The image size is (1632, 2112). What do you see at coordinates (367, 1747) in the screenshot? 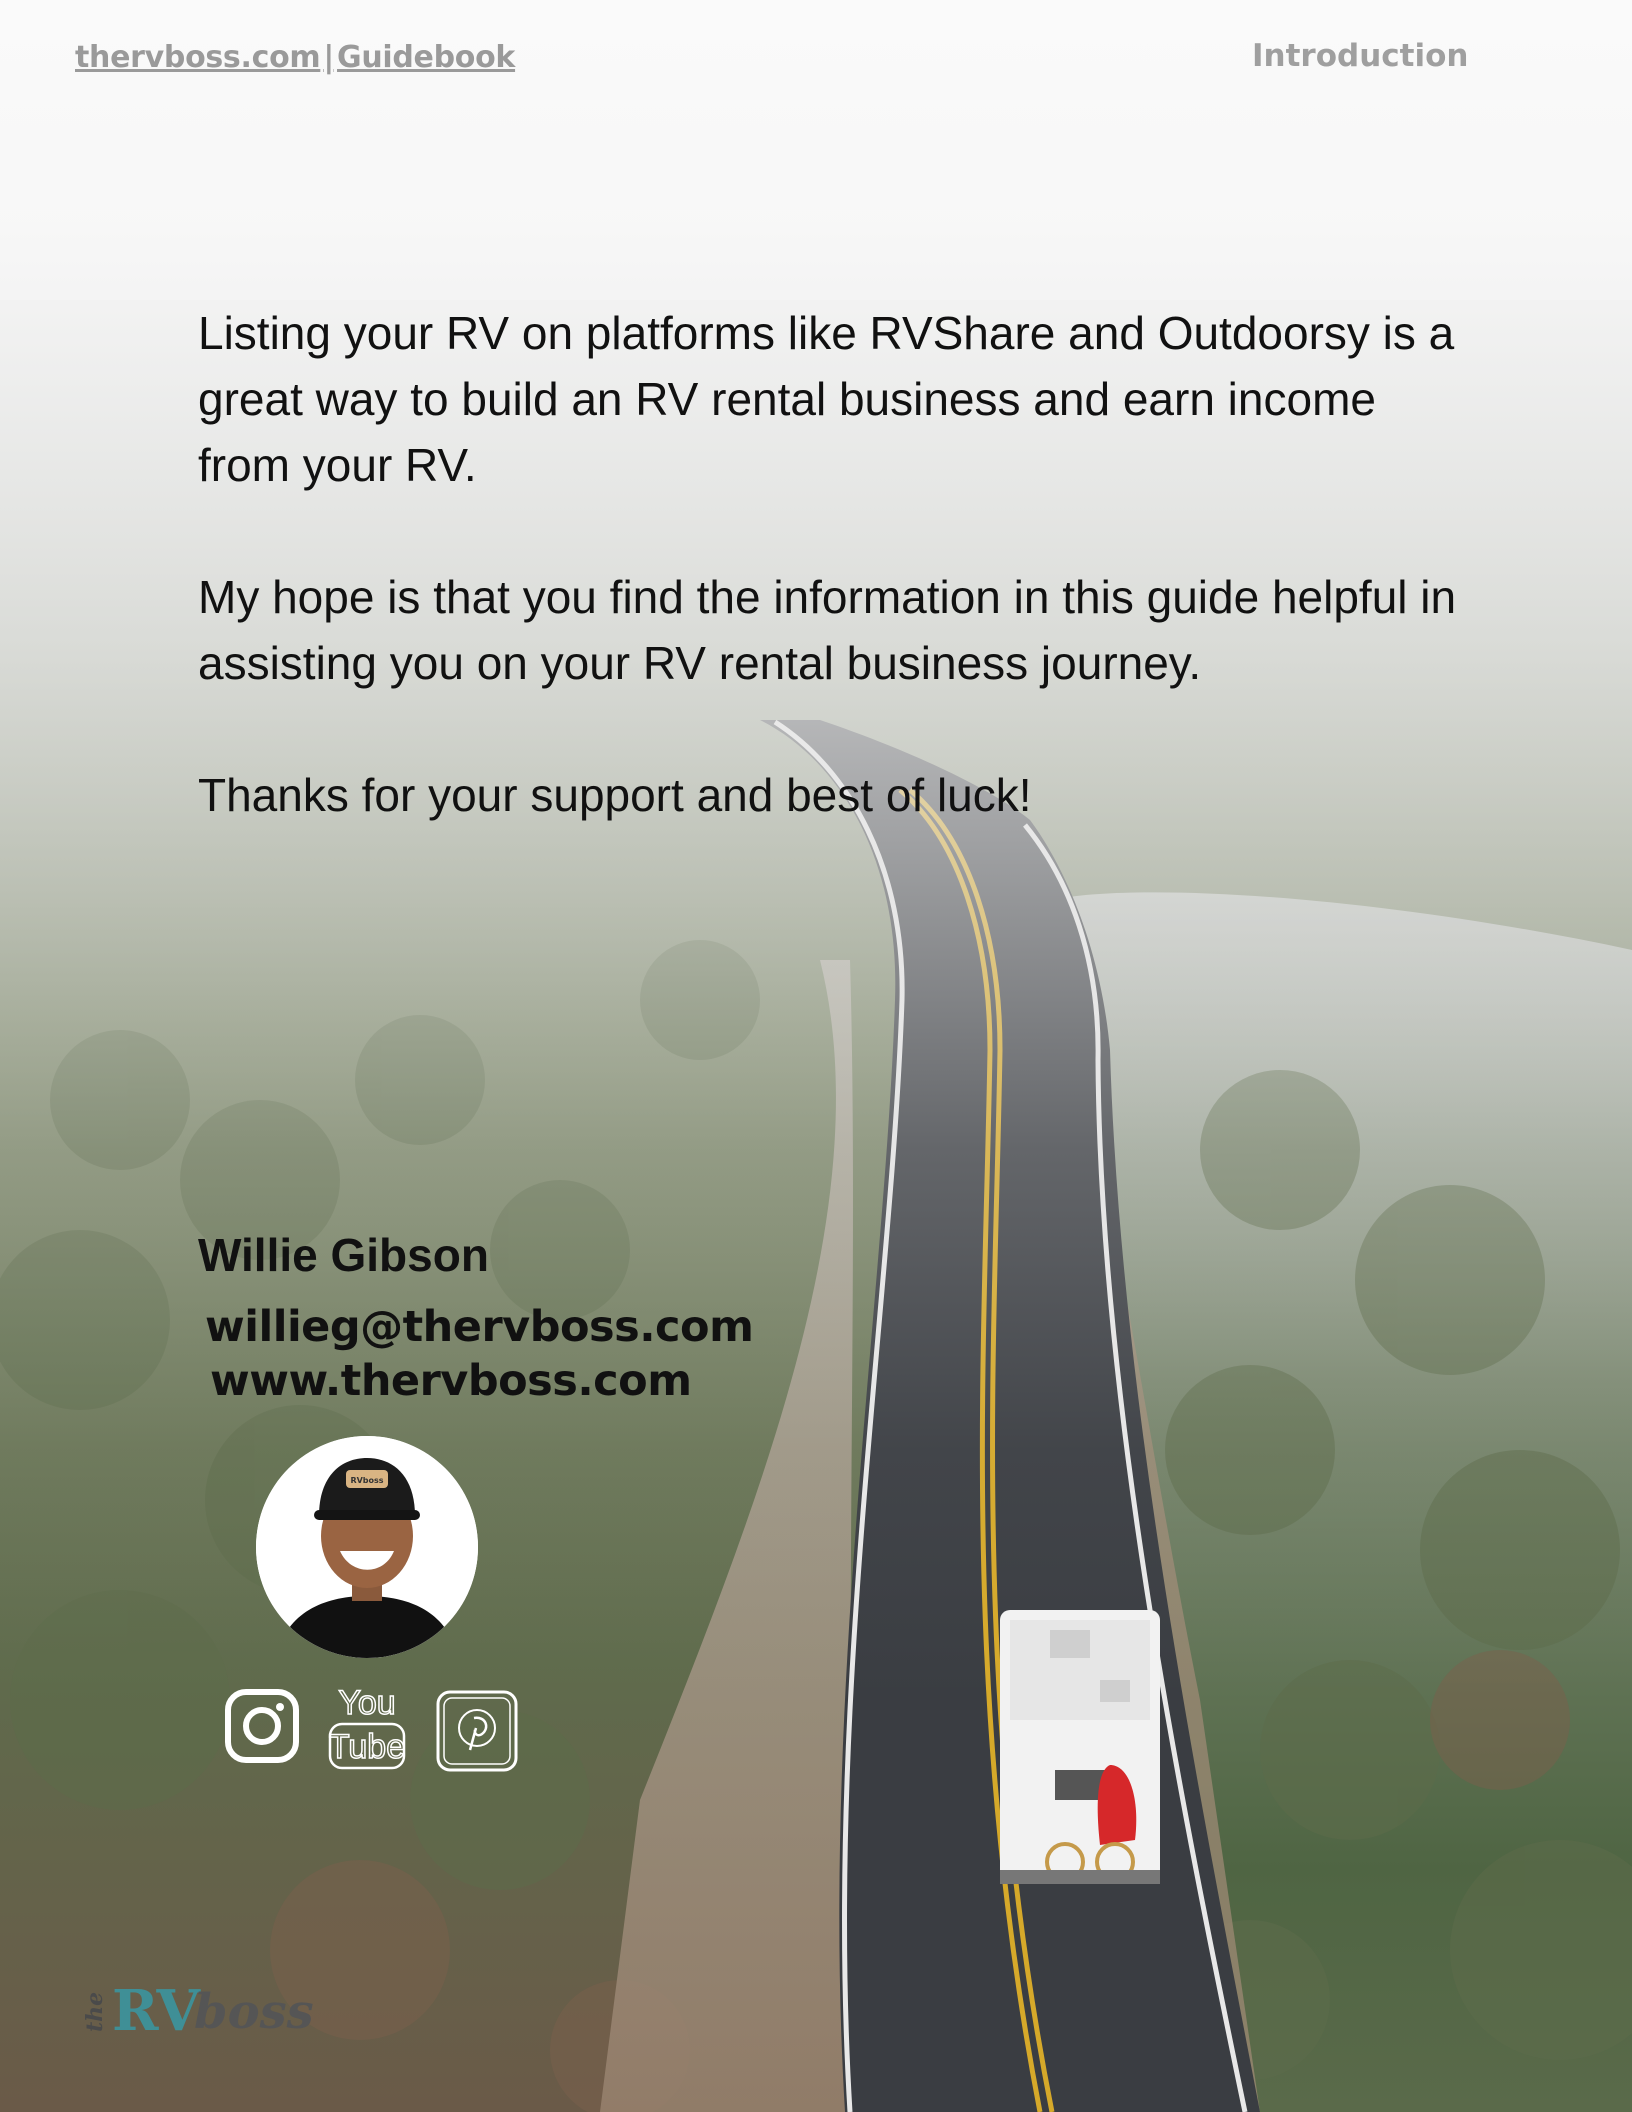
I see `svg-text: Tube` at bounding box center [367, 1747].